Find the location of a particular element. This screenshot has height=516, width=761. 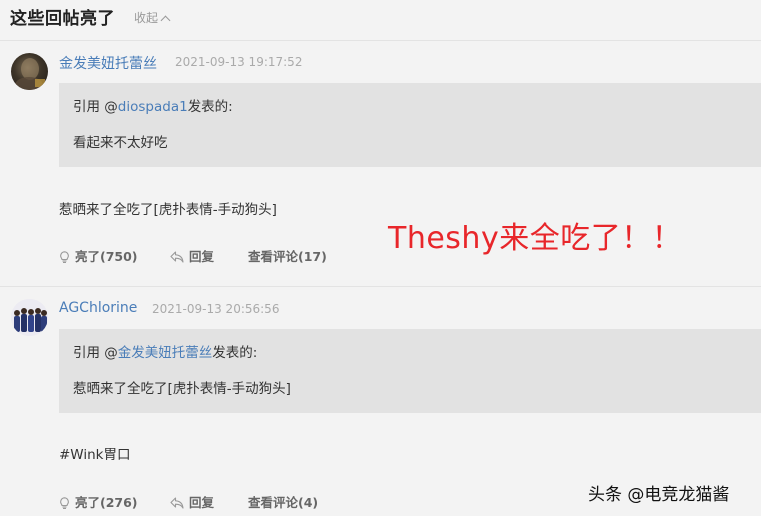

quote-mention-link: diospada1 is located at coordinates (153, 107).